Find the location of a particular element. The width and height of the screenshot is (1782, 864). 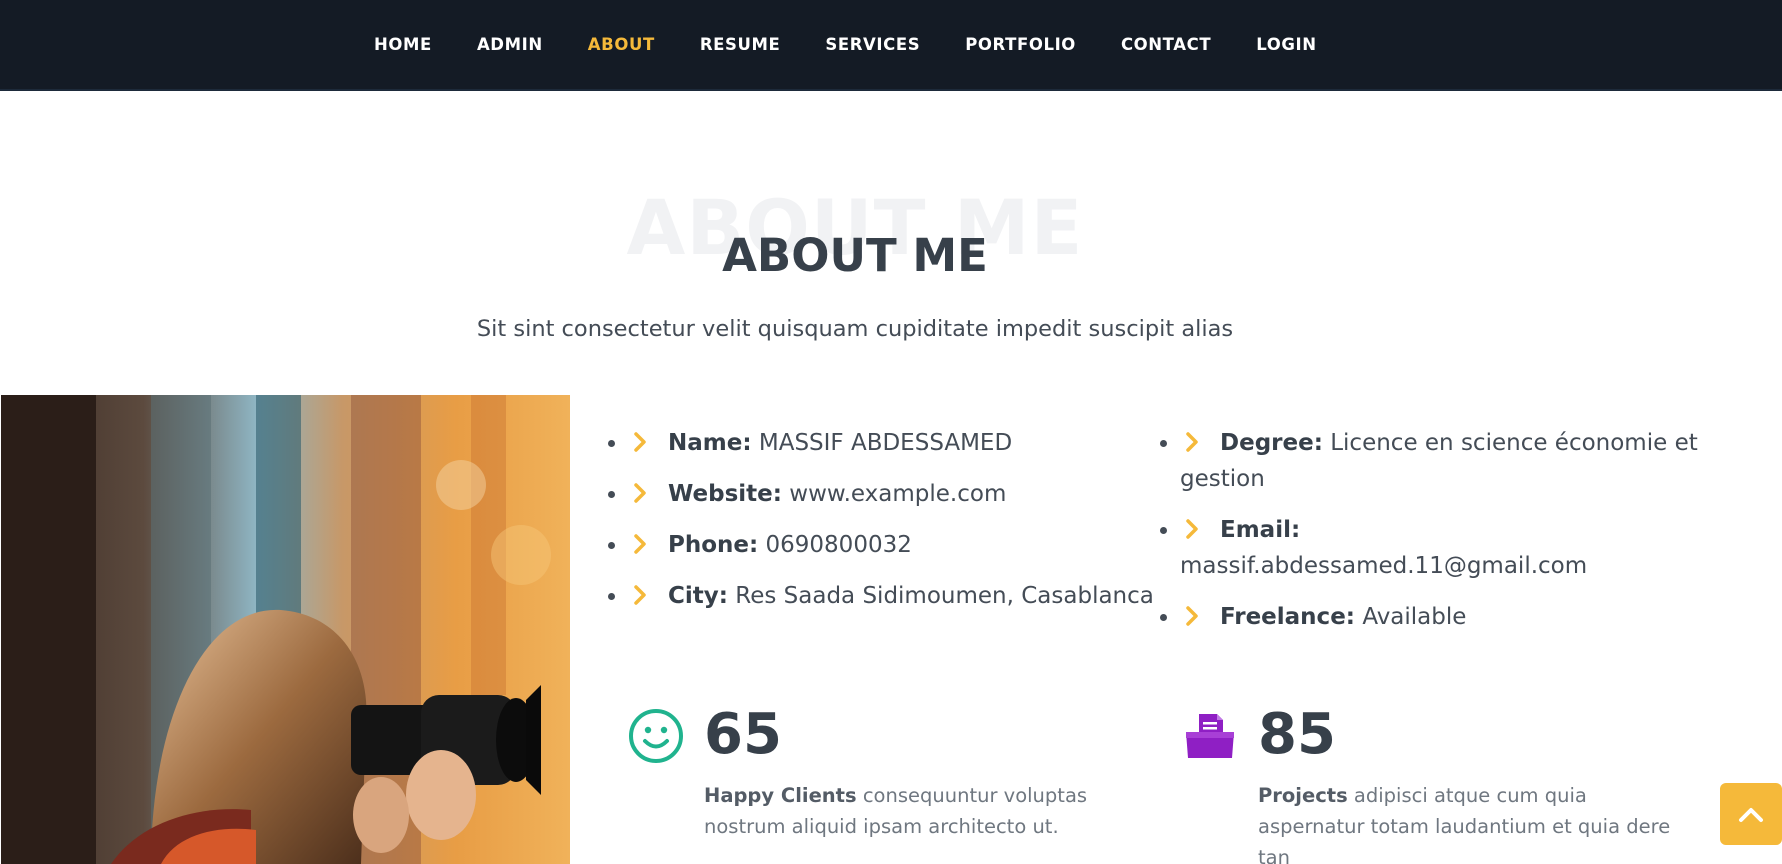

info-label: Freelance: is located at coordinates (1287, 617).